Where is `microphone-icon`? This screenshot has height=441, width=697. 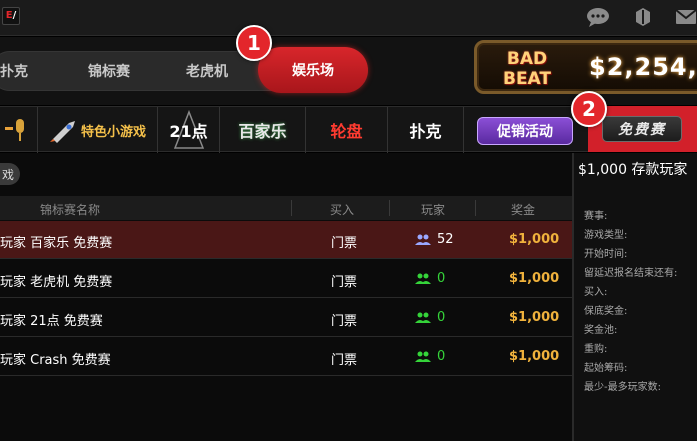 microphone-icon is located at coordinates (14, 130).